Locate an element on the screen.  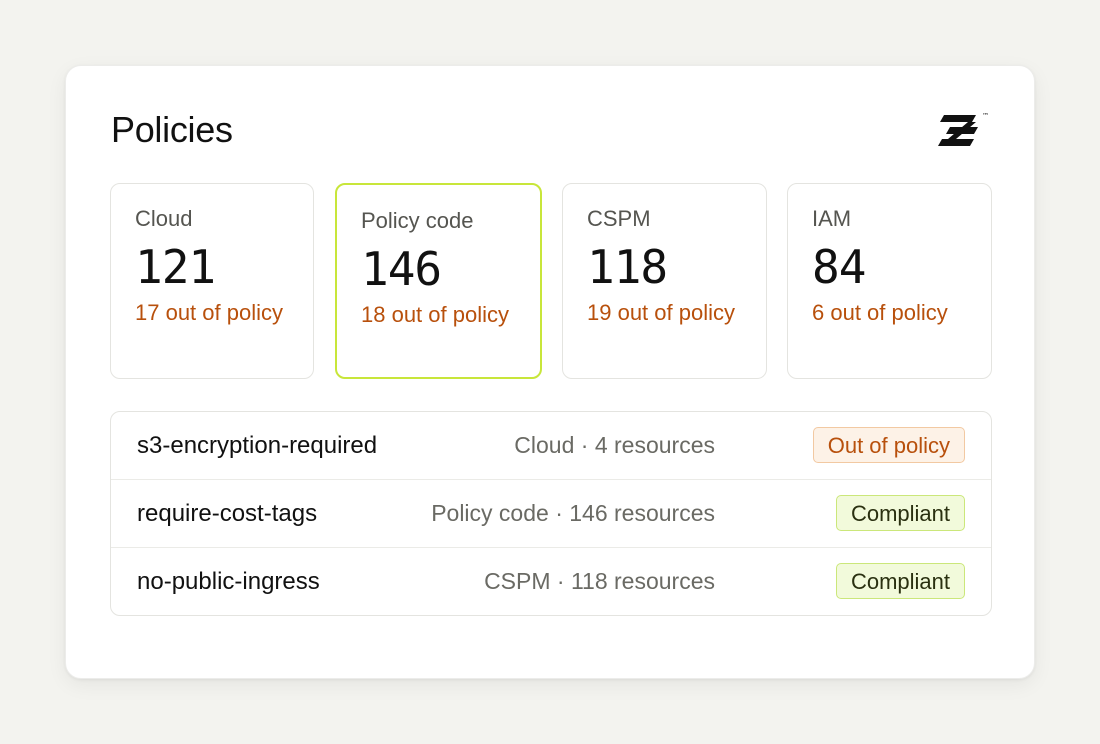
stat-label: Policy code is located at coordinates (417, 220).